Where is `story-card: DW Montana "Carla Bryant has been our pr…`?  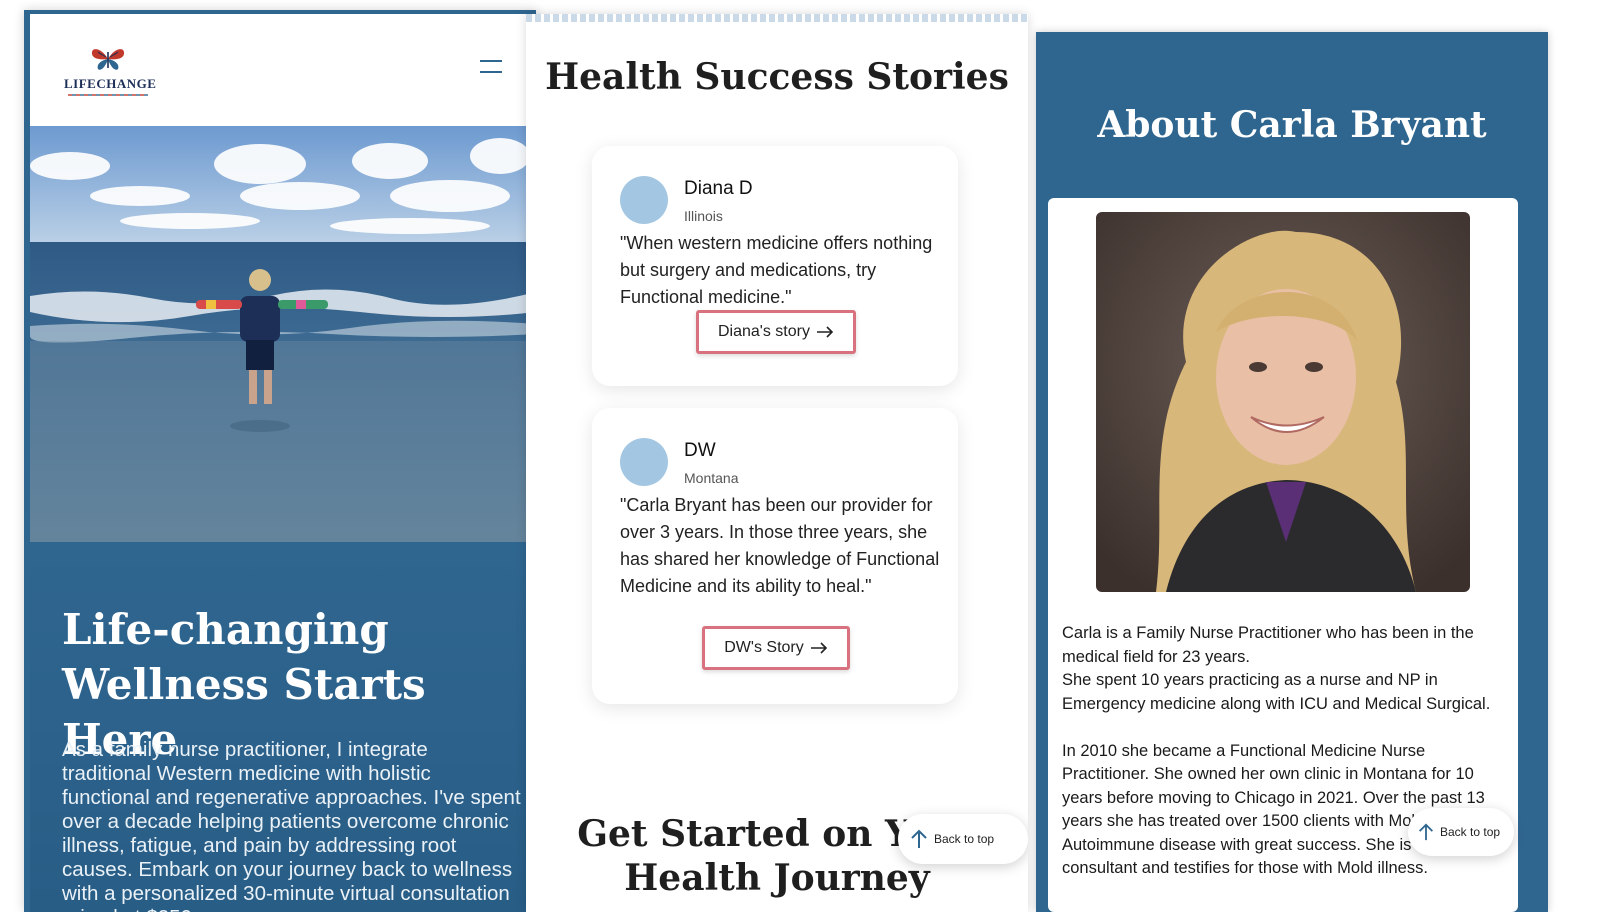
story-card: DW Montana "Carla Bryant has been our pr… is located at coordinates (775, 556).